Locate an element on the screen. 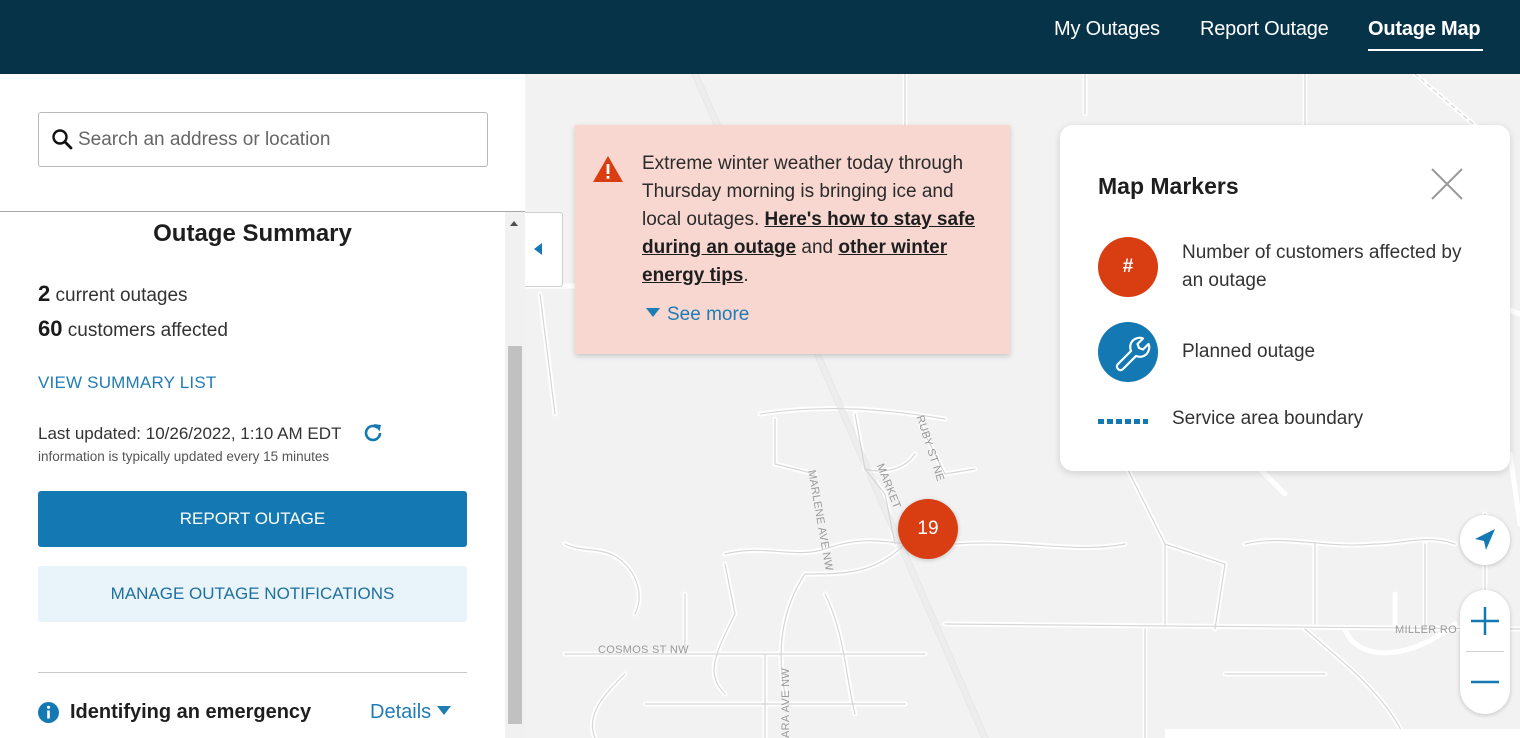 This screenshot has height=738, width=1520. alert-text-3: . is located at coordinates (745, 275).